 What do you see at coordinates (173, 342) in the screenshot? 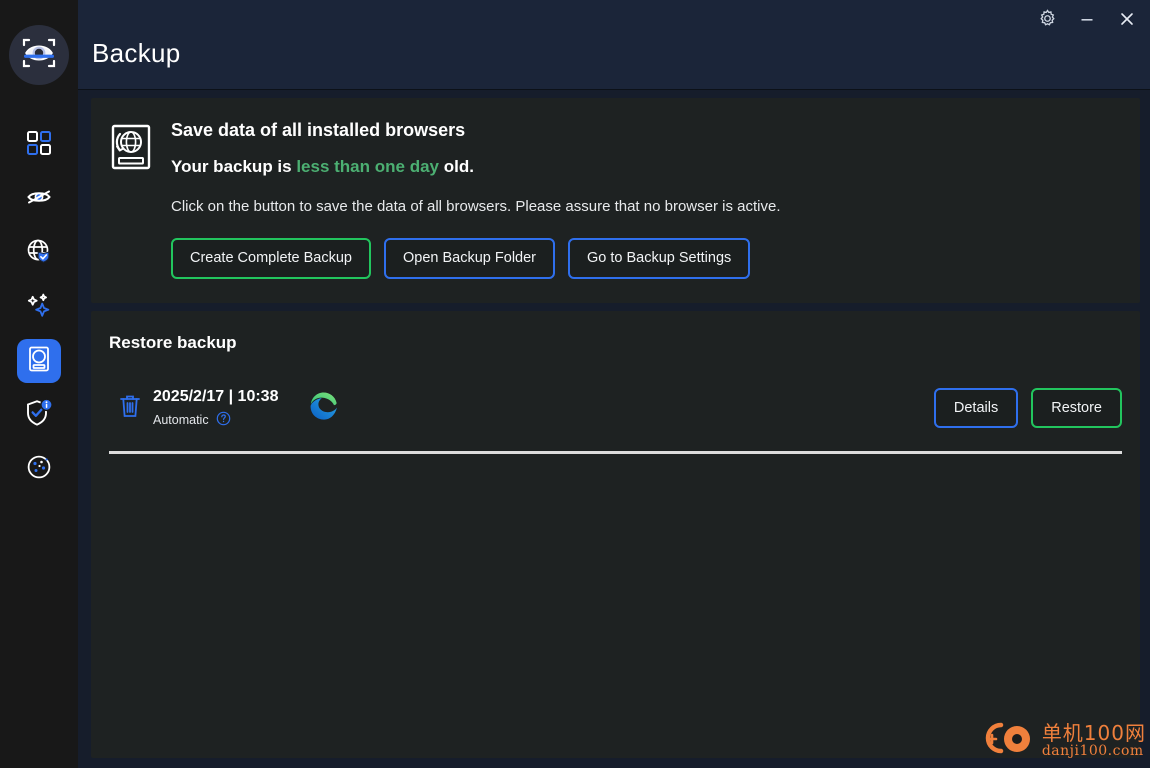
I see `restore-title: Restore backup` at bounding box center [173, 342].